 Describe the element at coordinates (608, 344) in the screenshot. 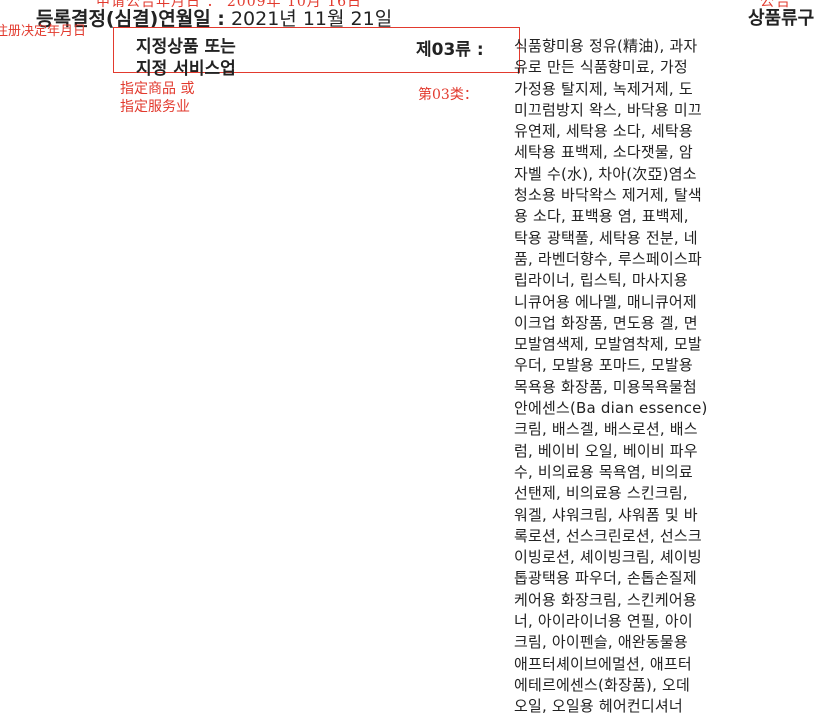

I see `goods-line: 모발염색제, 모발염착제, 모발` at that location.